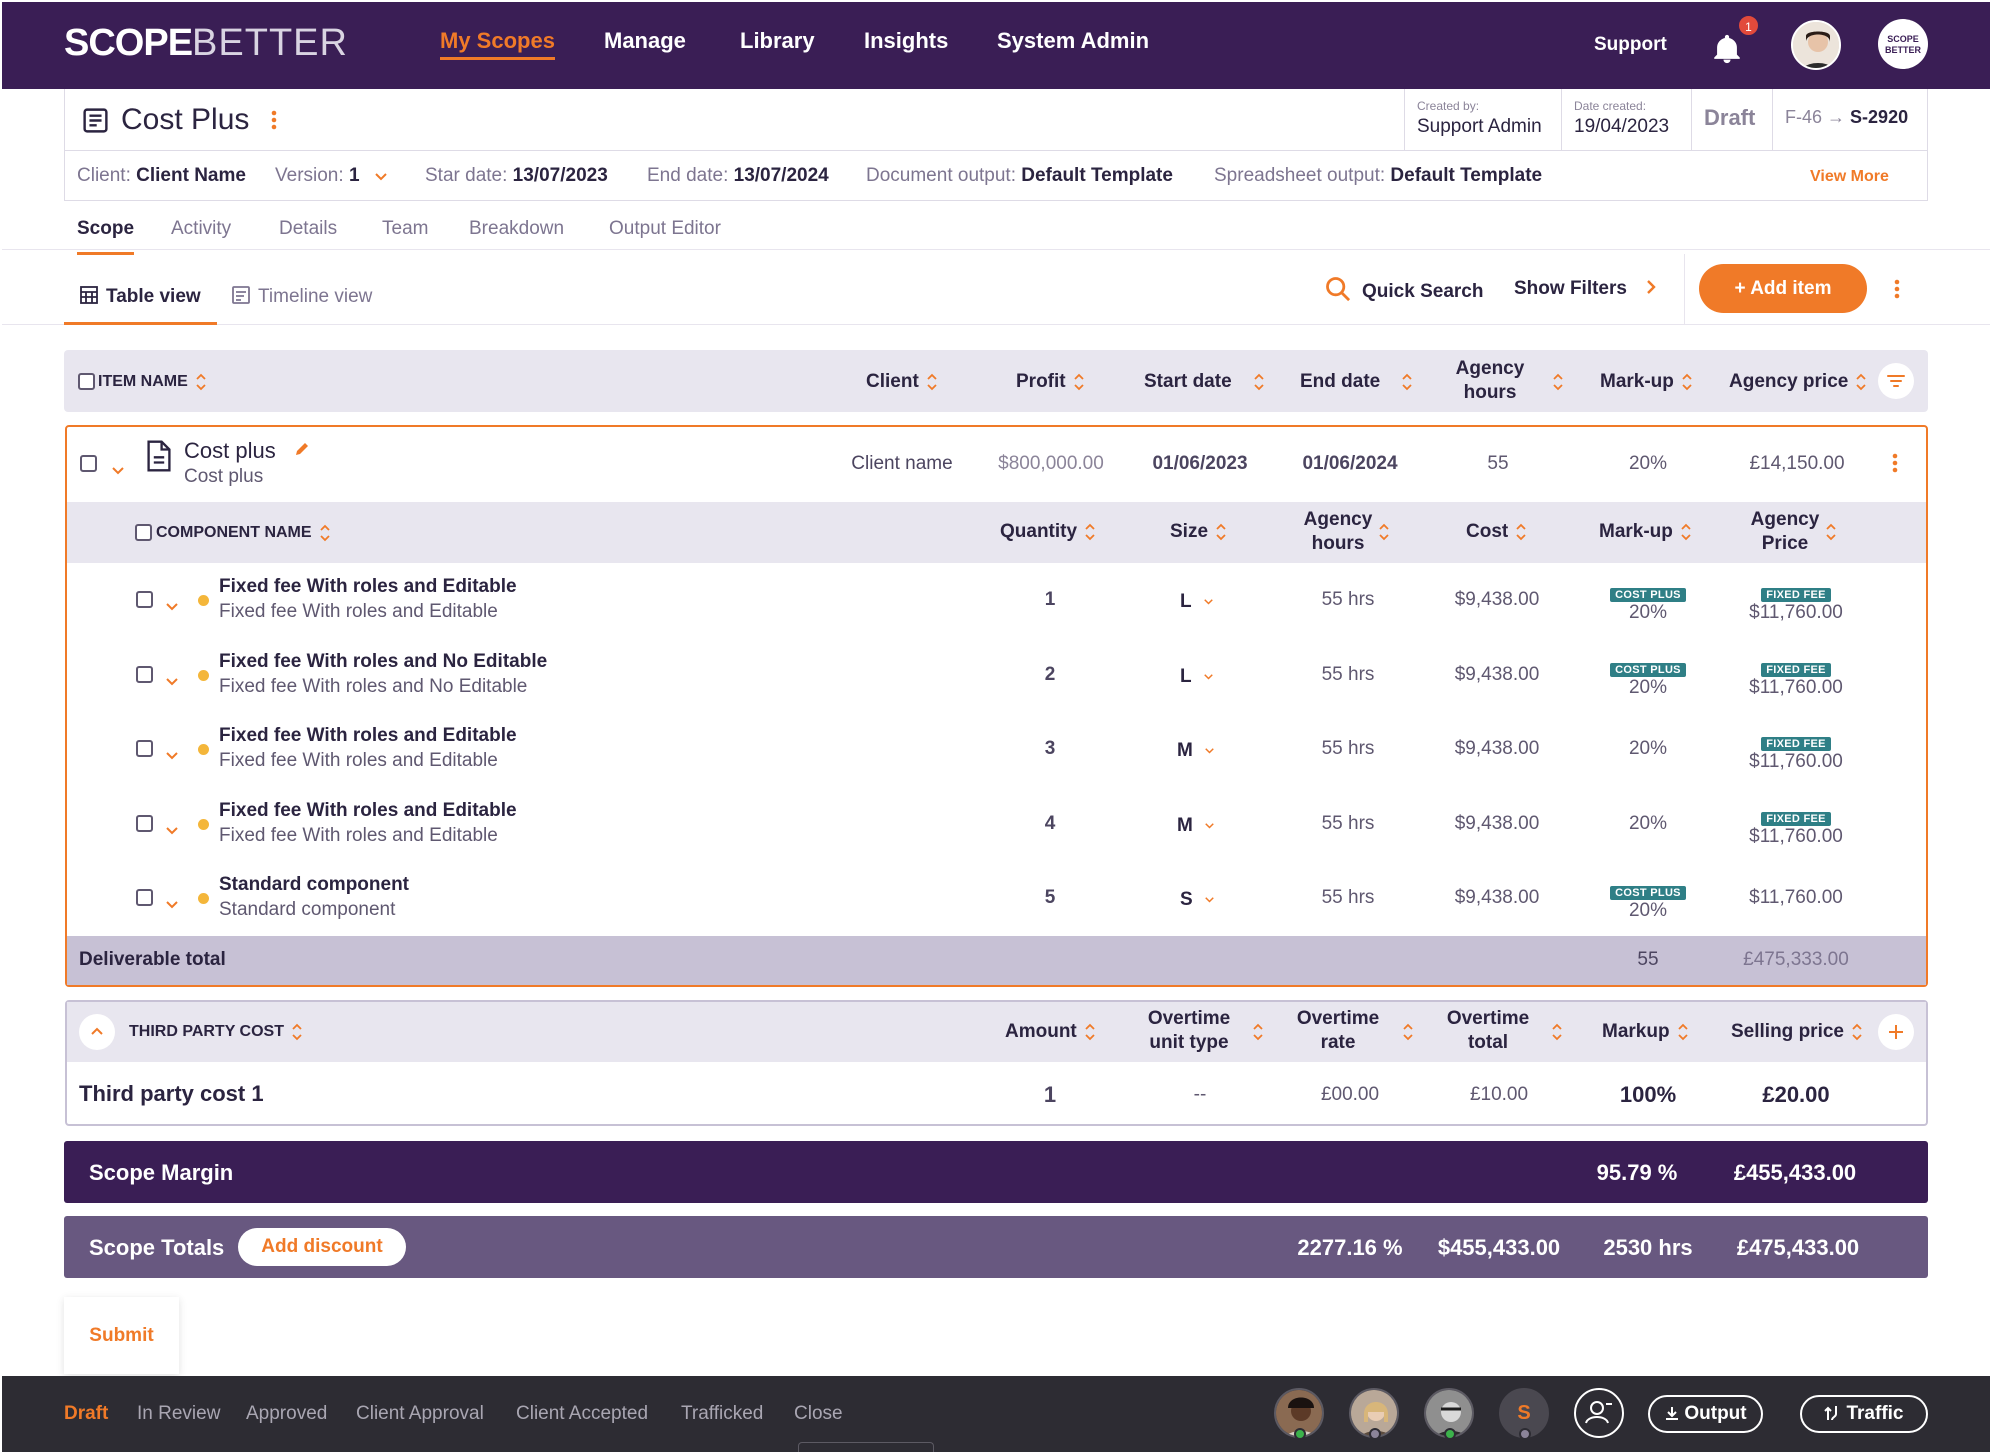 This screenshot has width=1992, height=1452. I want to click on tab-output-editor: Output Editor, so click(665, 229).